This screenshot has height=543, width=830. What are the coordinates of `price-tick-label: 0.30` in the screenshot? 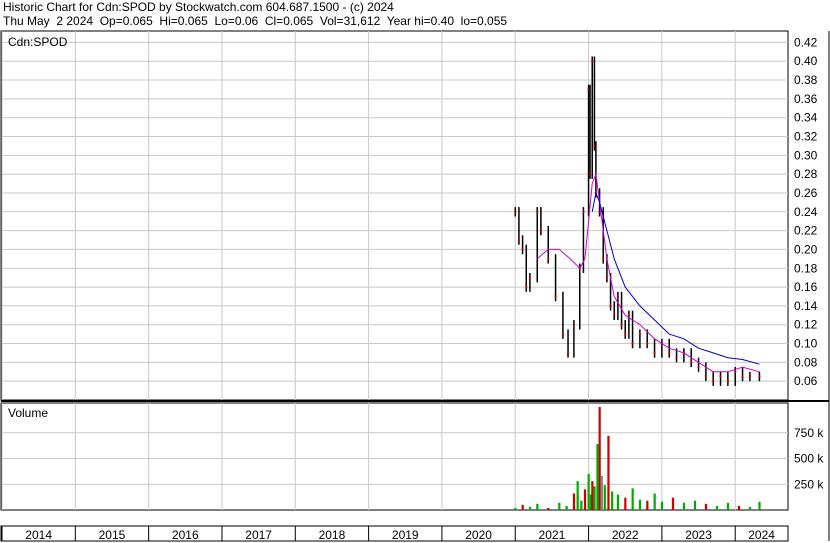 It's located at (806, 155).